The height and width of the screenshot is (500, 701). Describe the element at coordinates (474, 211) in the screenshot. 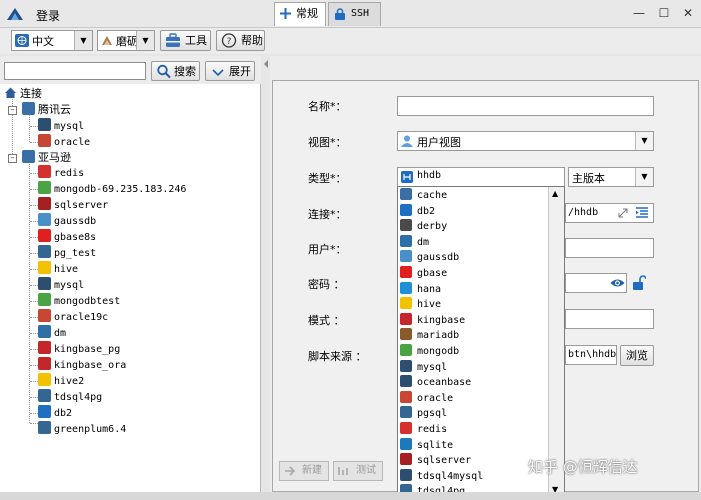

I see `dropdown-option: db2` at that location.